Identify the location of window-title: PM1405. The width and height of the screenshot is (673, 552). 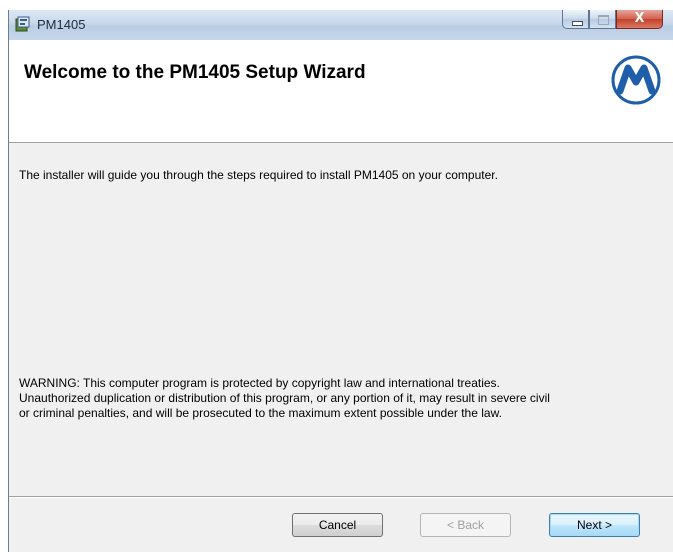
(61, 24).